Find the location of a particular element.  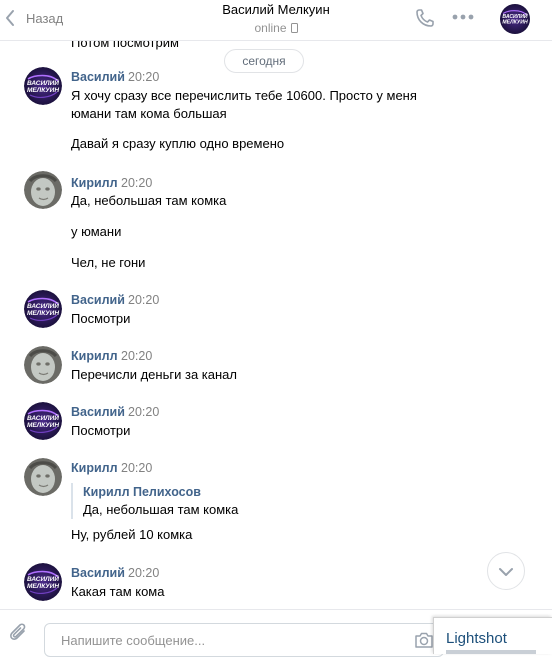

date-divider: сегодня is located at coordinates (264, 61).